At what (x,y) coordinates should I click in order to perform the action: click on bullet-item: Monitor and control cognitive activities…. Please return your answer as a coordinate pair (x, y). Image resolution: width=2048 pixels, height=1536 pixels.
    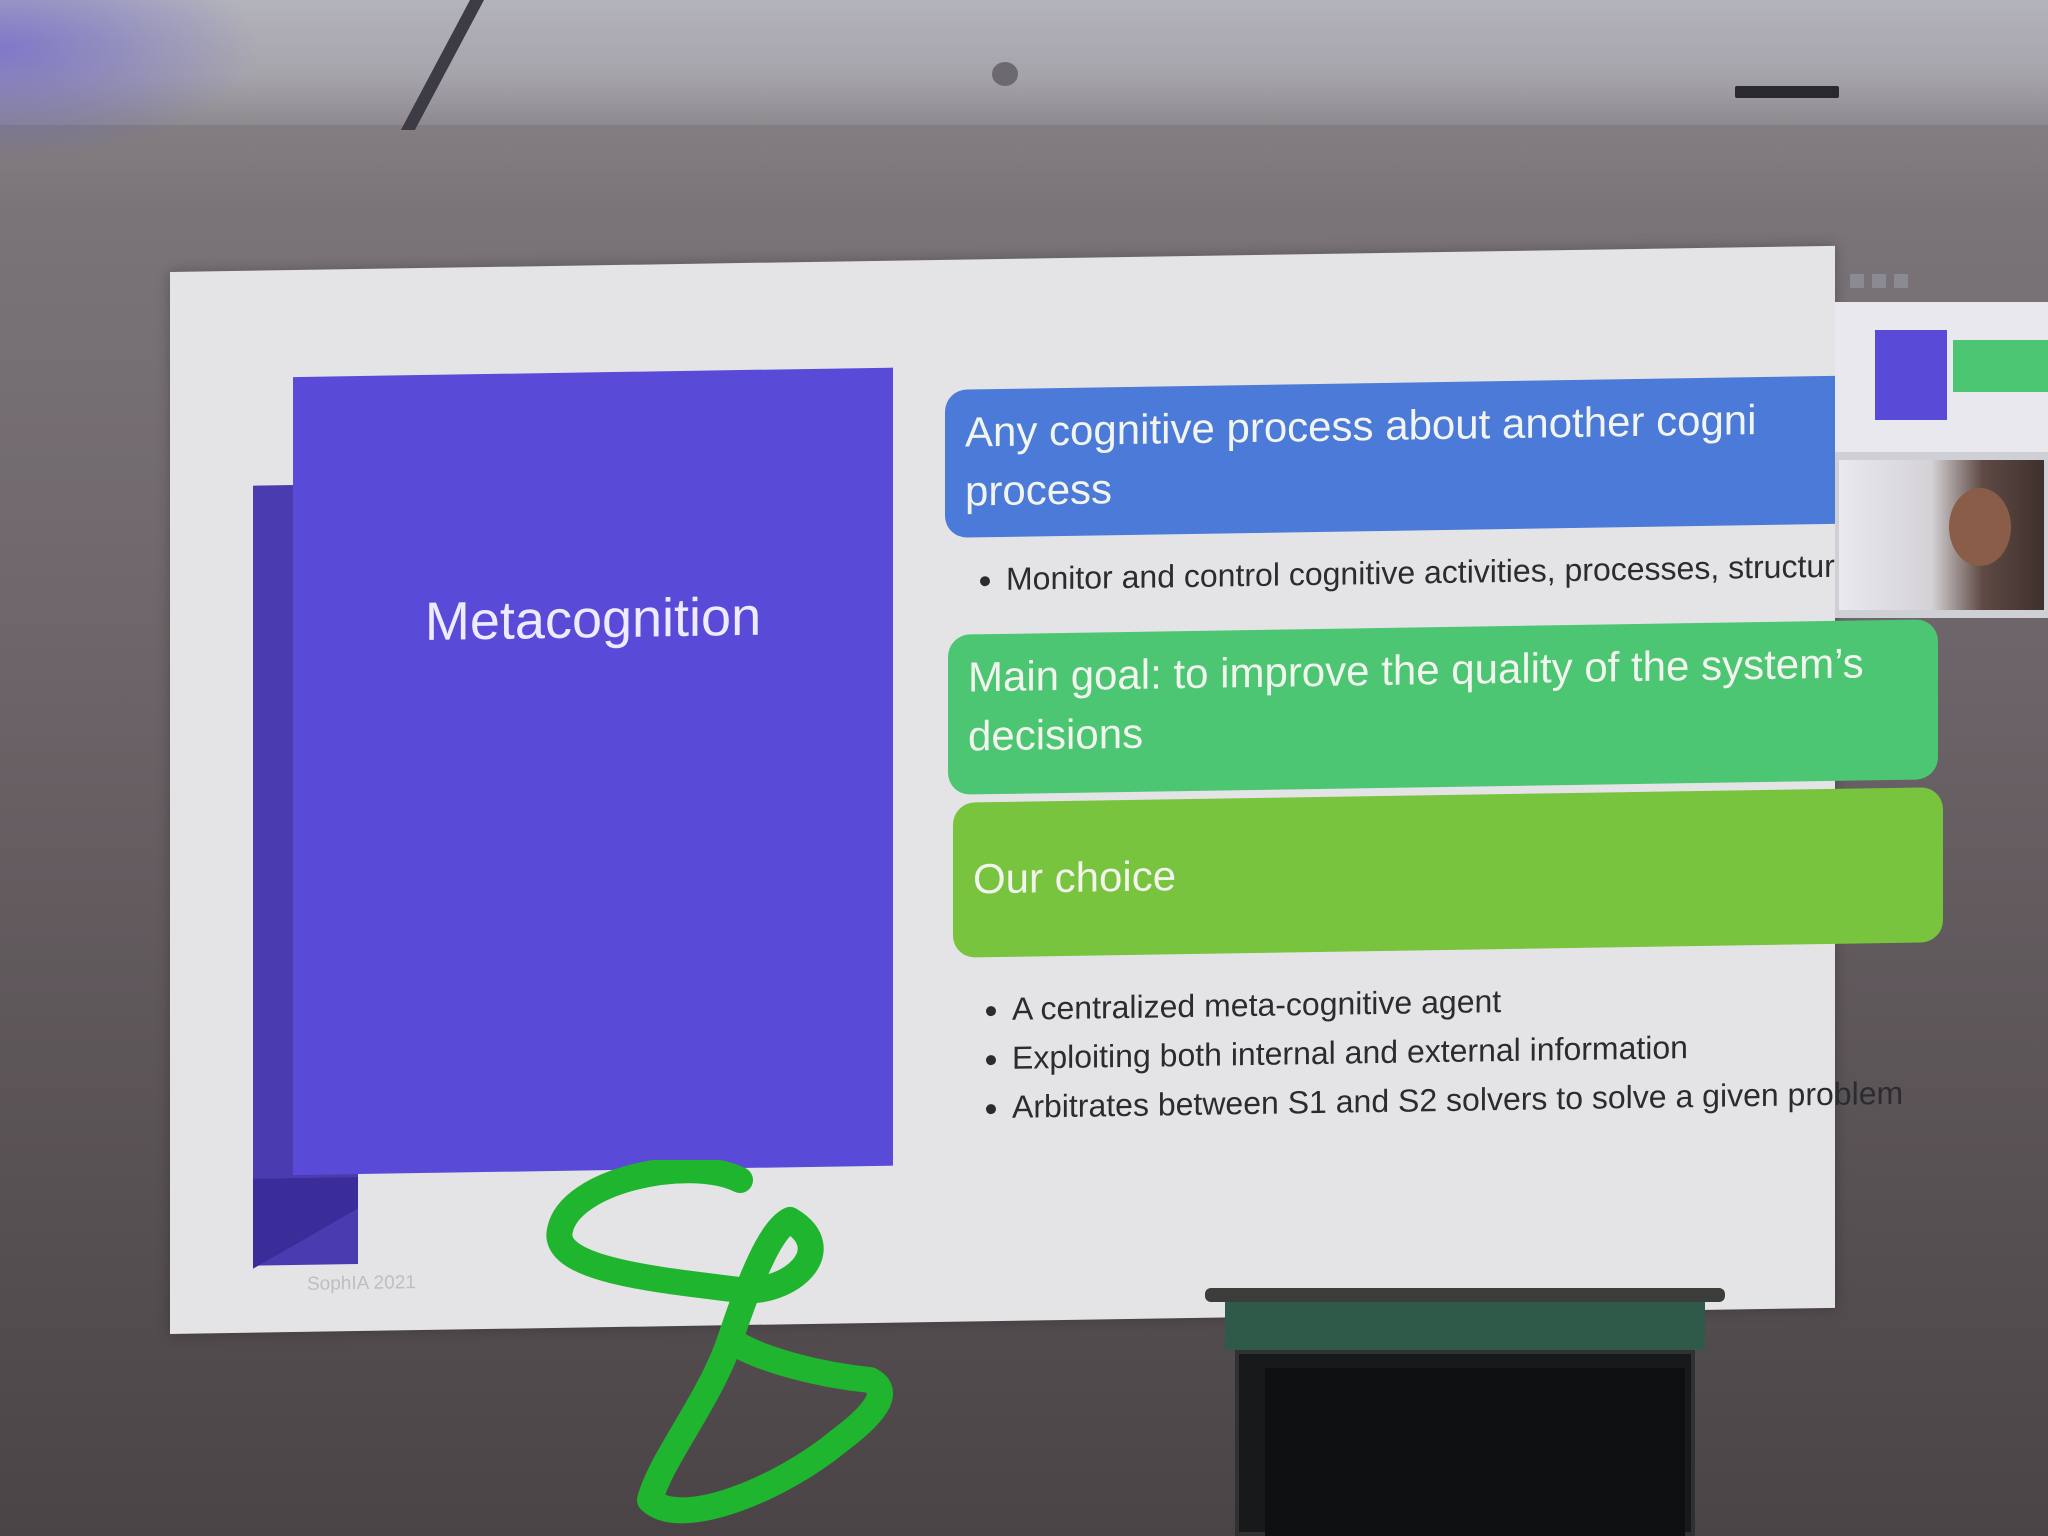
    Looking at the image, I should click on (1446, 572).